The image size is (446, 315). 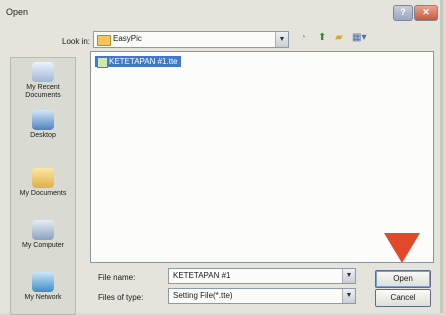 What do you see at coordinates (426, 13) in the screenshot?
I see `close-button: ✕` at bounding box center [426, 13].